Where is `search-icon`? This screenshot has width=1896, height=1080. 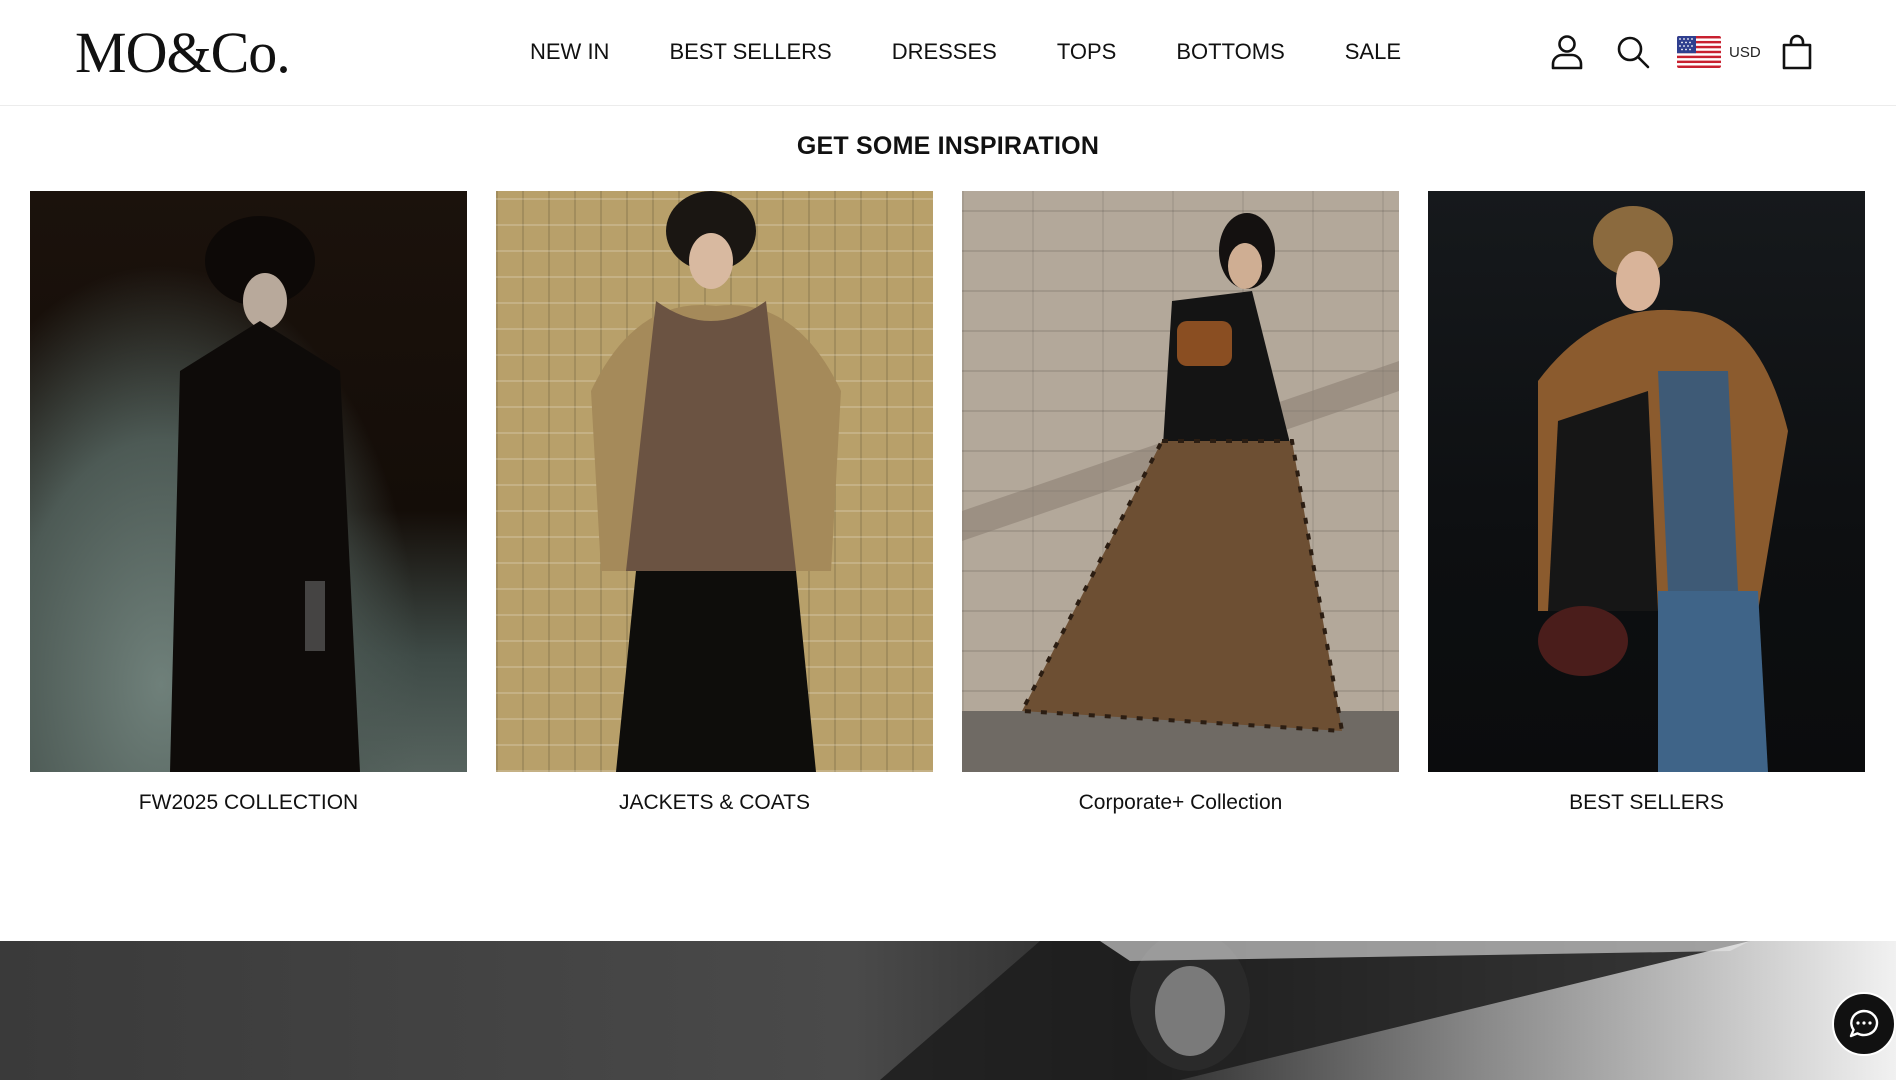
search-icon is located at coordinates (1633, 52).